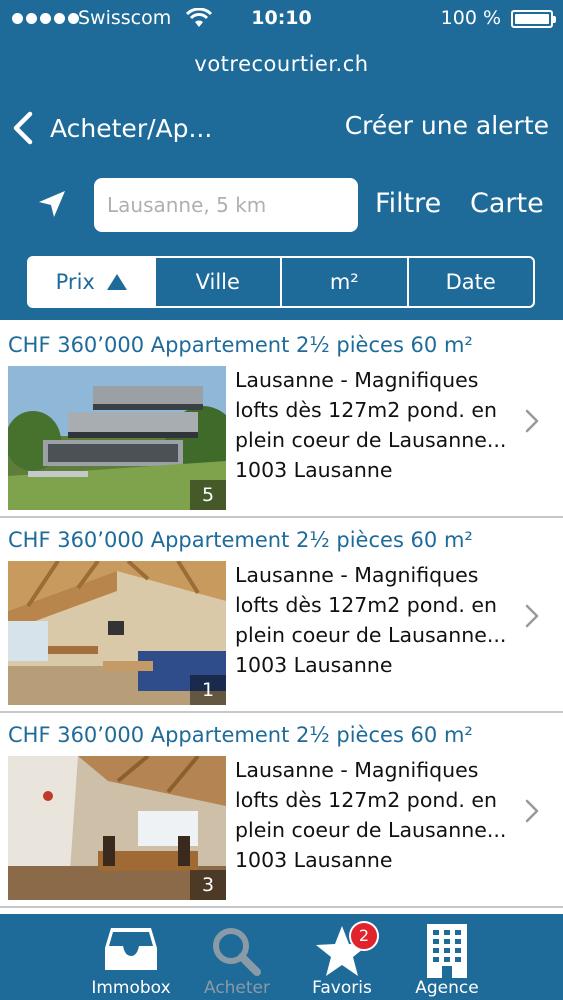 The image size is (563, 1000). I want to click on tab-label: Immobox, so click(131, 988).